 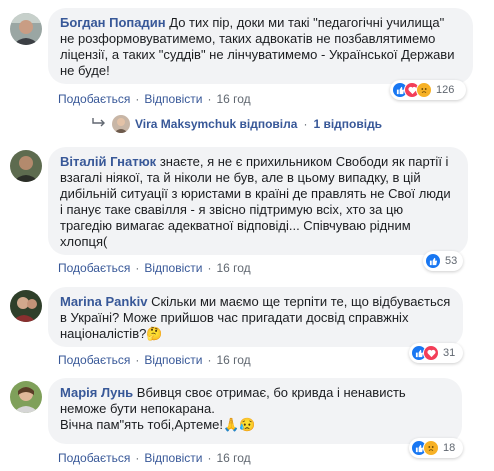 I want to click on reaction-count: 53, so click(x=451, y=261).